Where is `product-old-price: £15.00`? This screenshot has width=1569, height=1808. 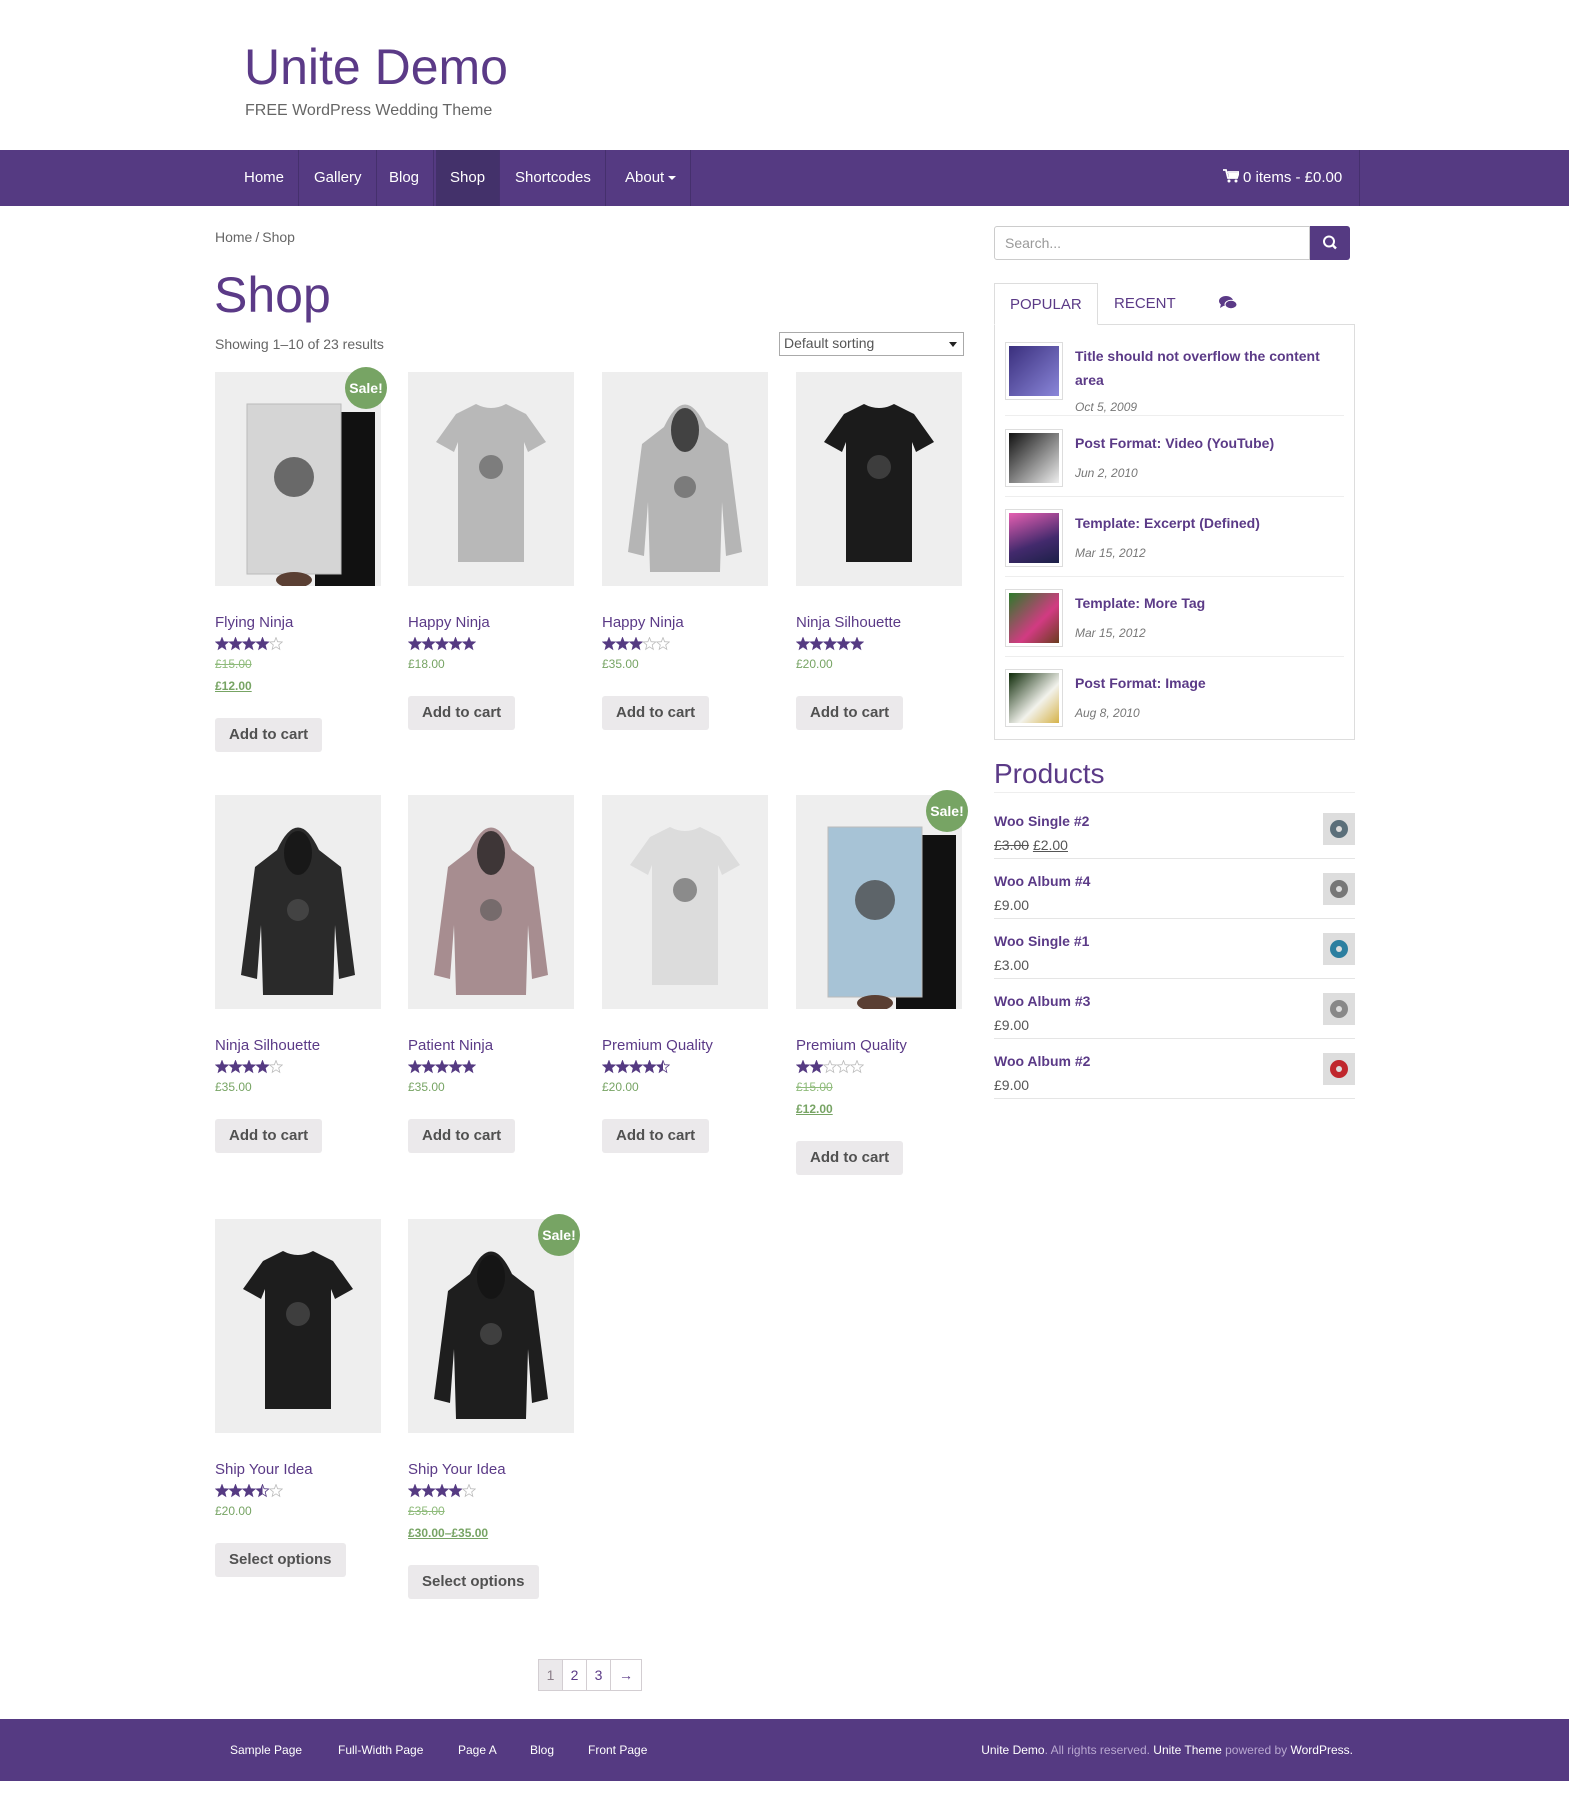
product-old-price: £15.00 is located at coordinates (233, 664).